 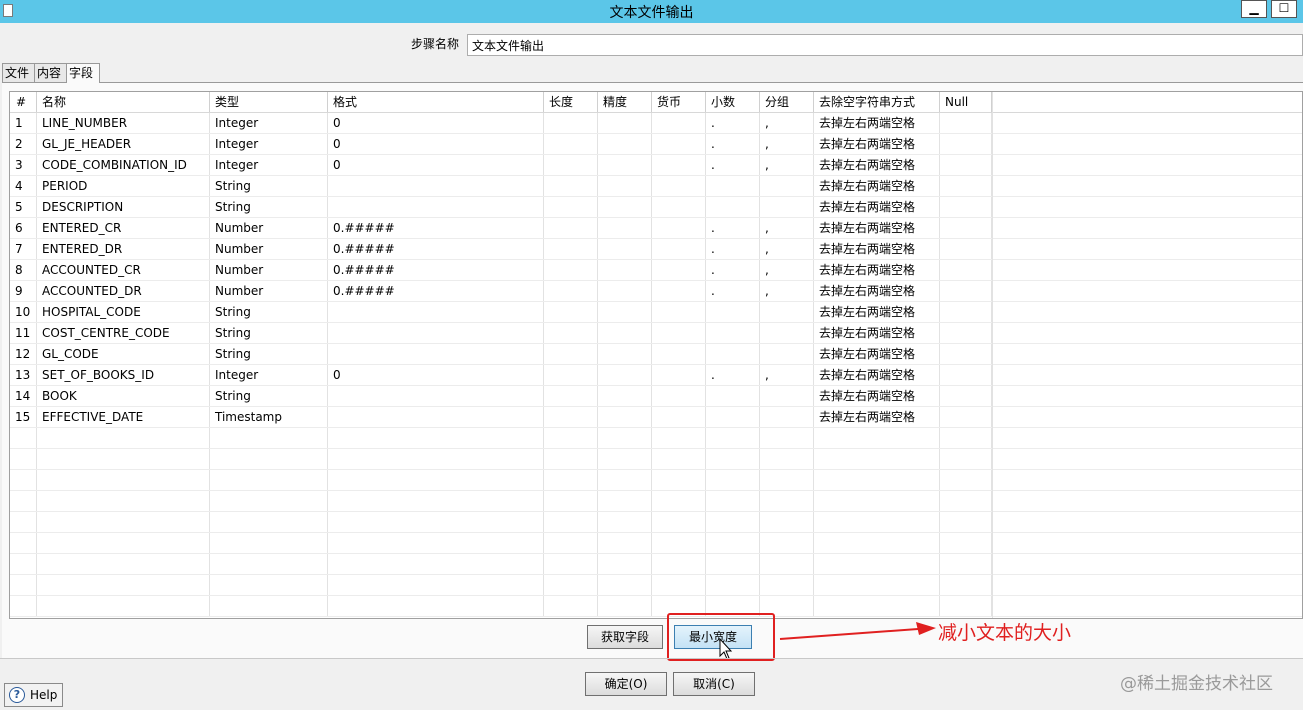 What do you see at coordinates (966, 102) in the screenshot?
I see `column-header-null: Null` at bounding box center [966, 102].